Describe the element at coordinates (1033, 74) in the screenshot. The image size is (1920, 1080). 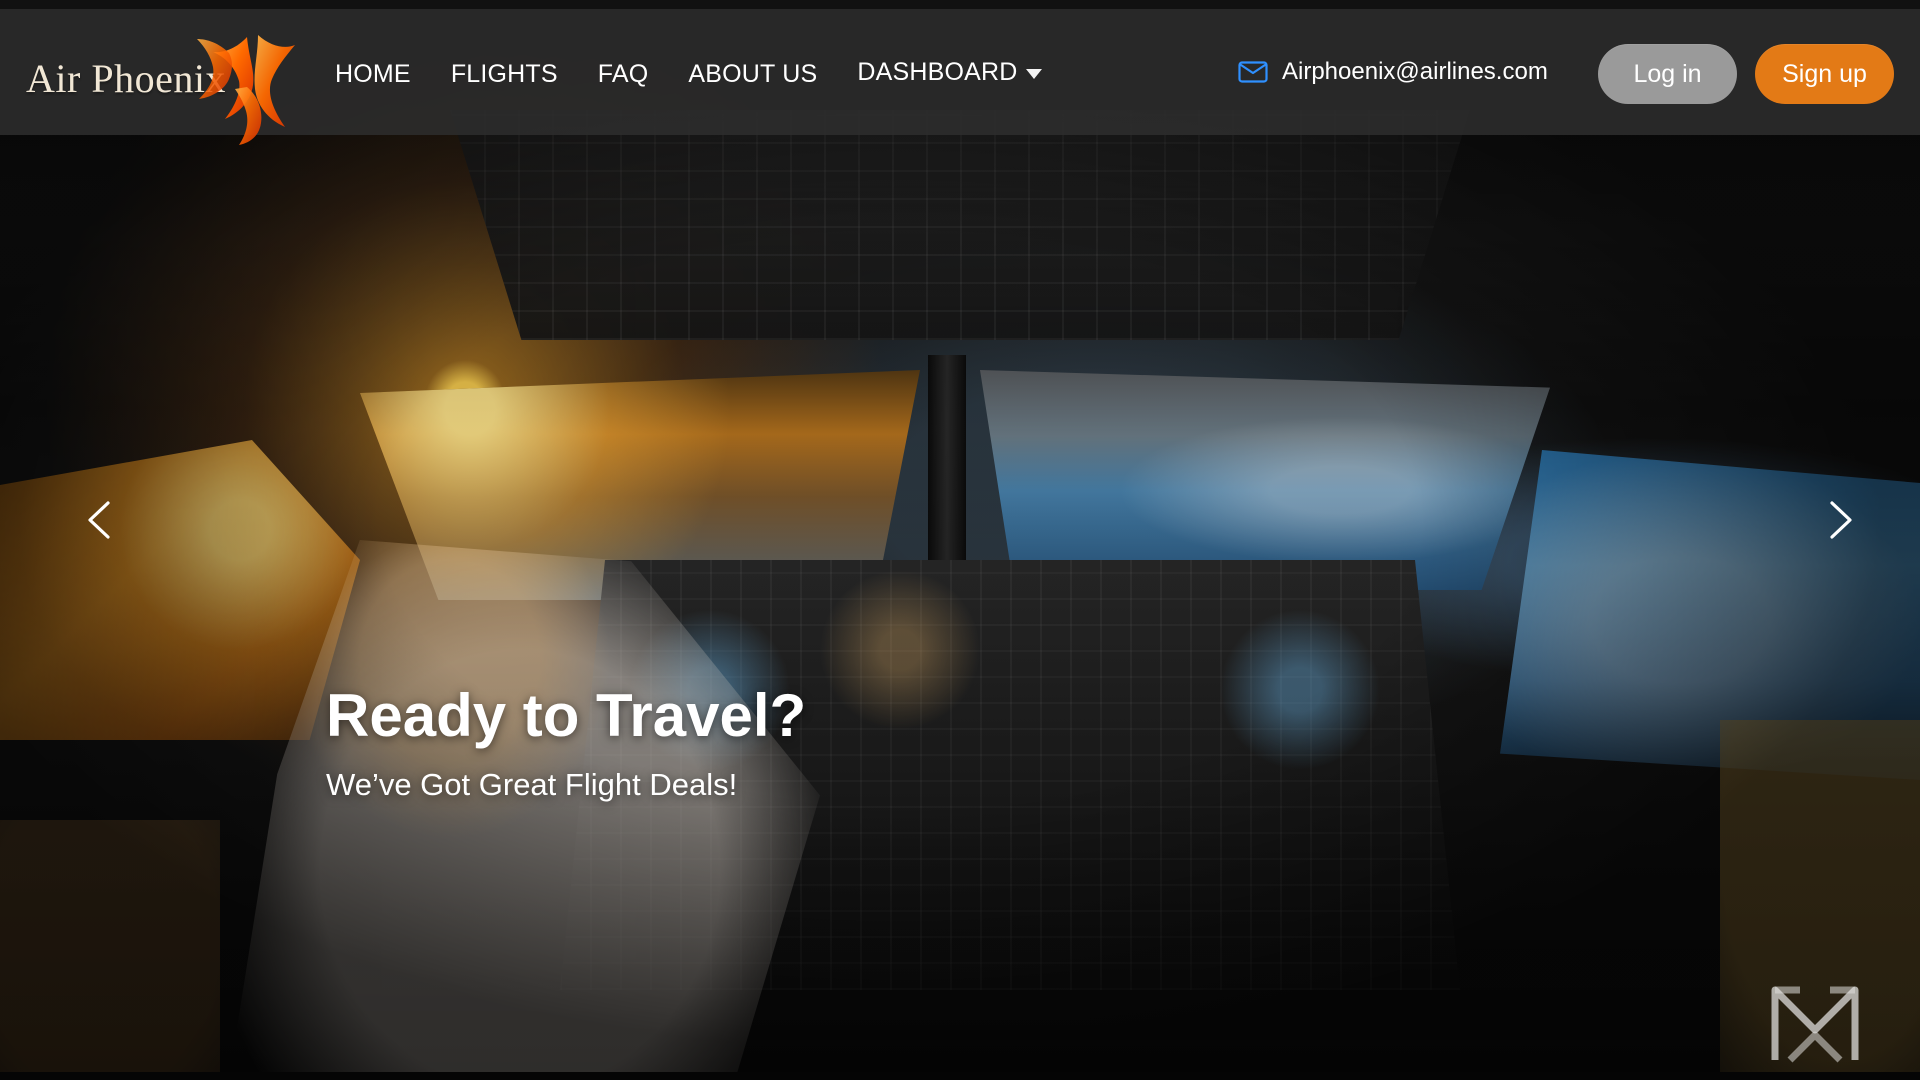
I see `chevron-down-icon` at that location.